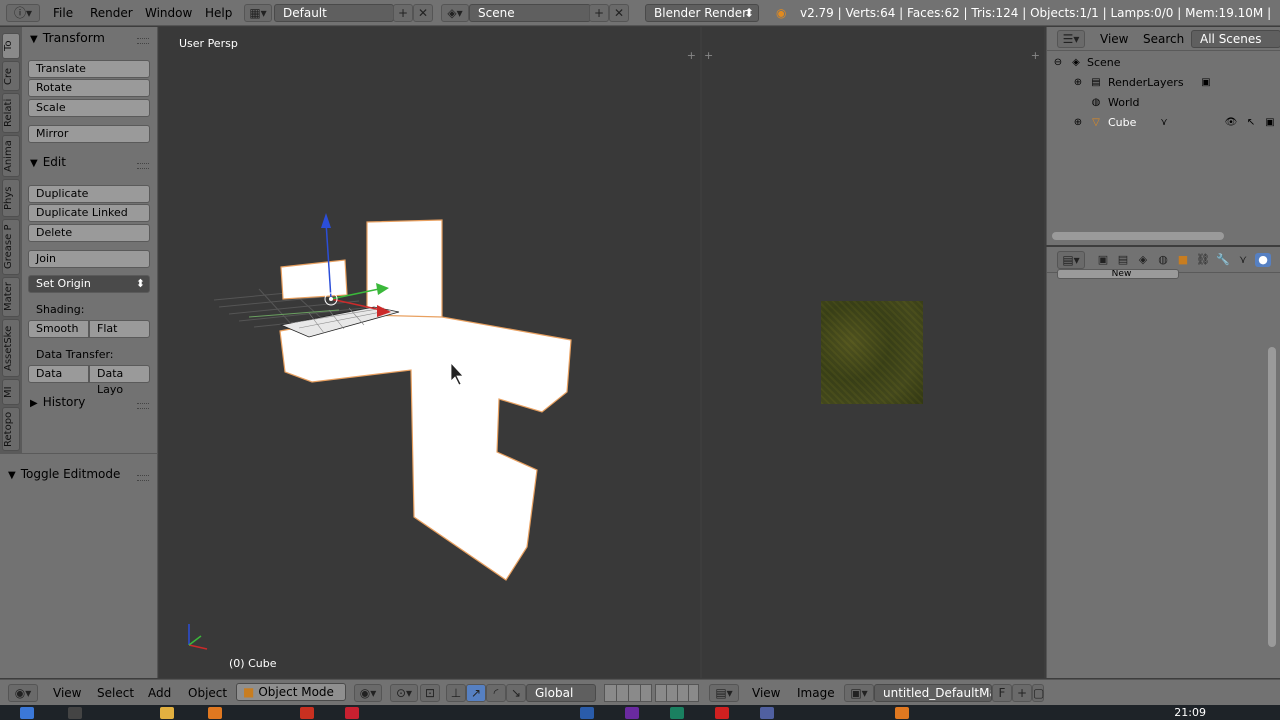 The height and width of the screenshot is (720, 1280). I want to click on outliner-search-menu: Search, so click(1163, 39).